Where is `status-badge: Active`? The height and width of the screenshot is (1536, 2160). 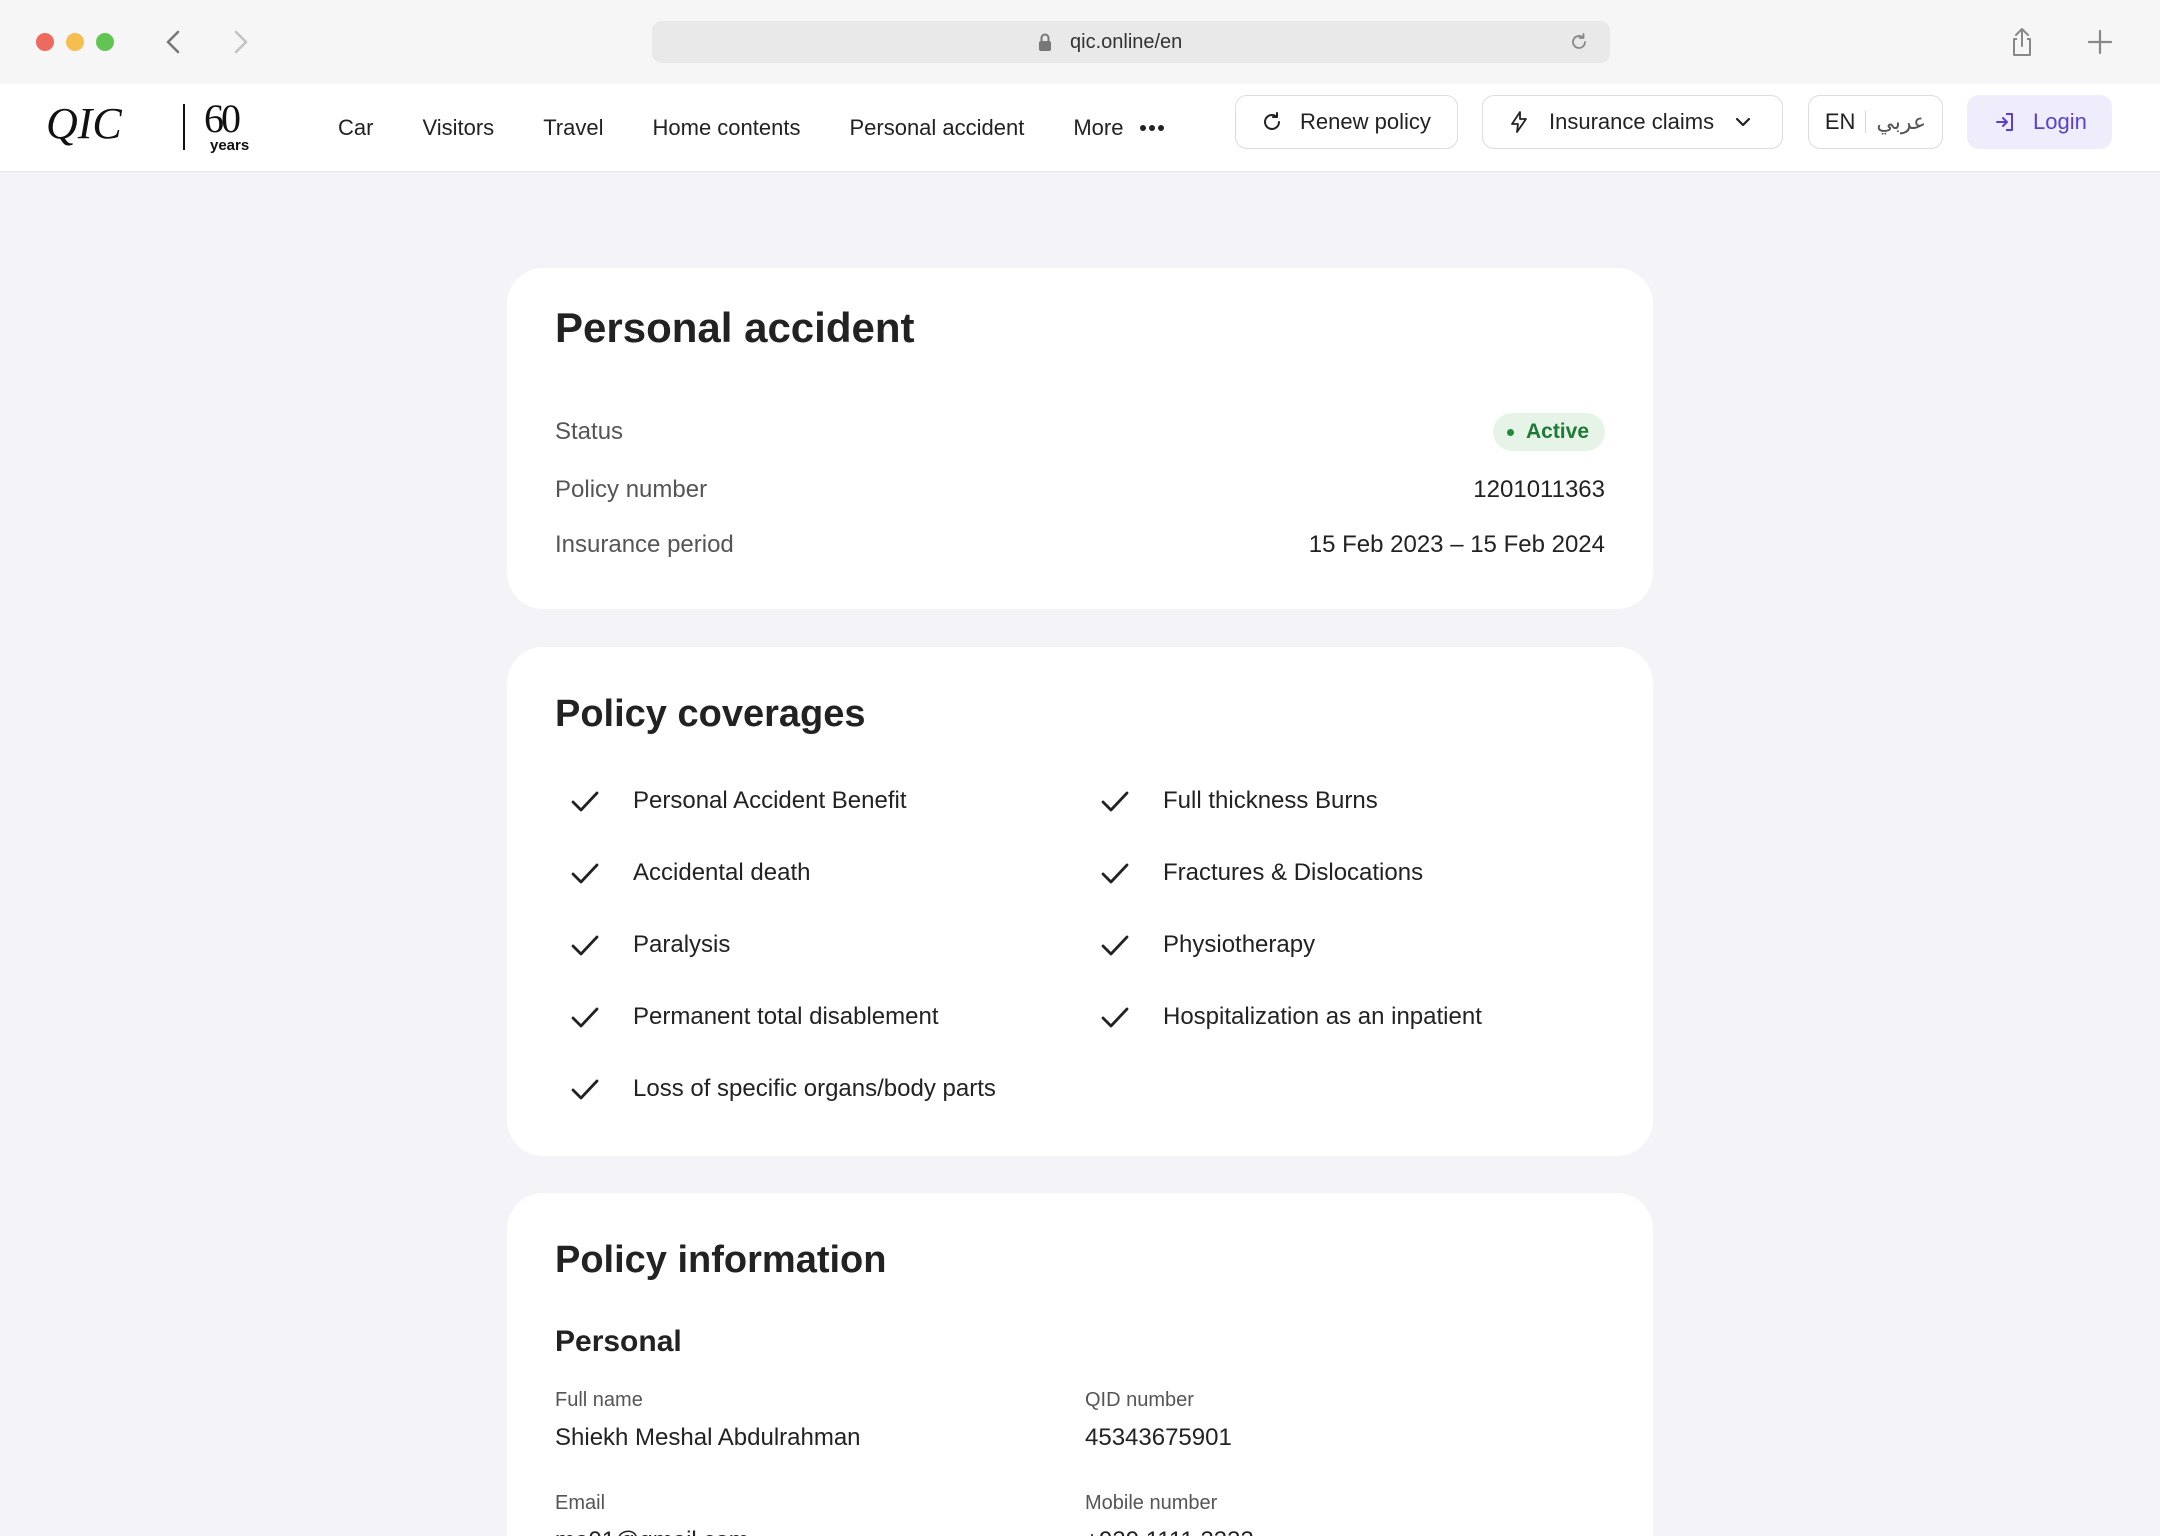 status-badge: Active is located at coordinates (1548, 432).